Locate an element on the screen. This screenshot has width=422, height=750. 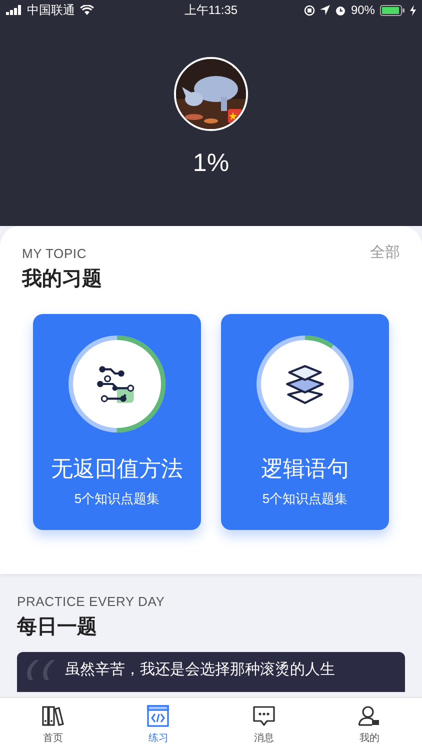
code-icon is located at coordinates (158, 716).